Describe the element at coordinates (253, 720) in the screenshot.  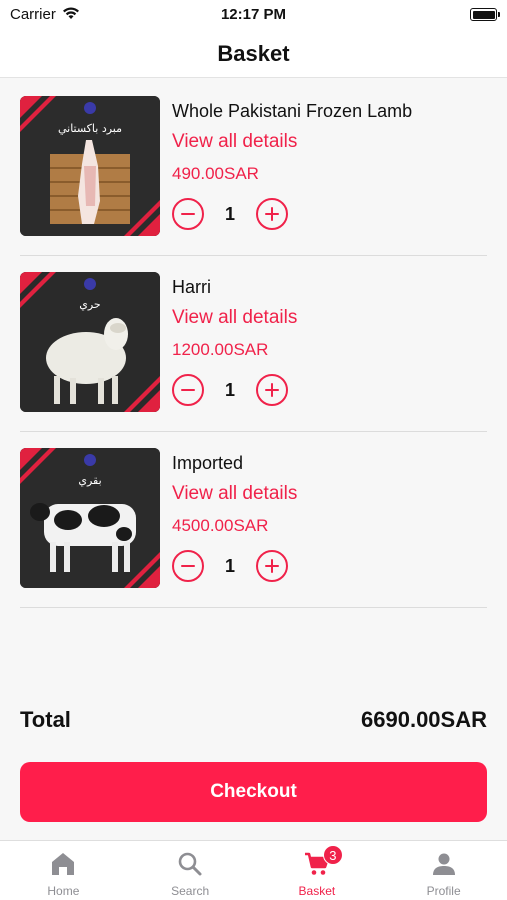
I see `total-row: Total 6690.00SAR` at that location.